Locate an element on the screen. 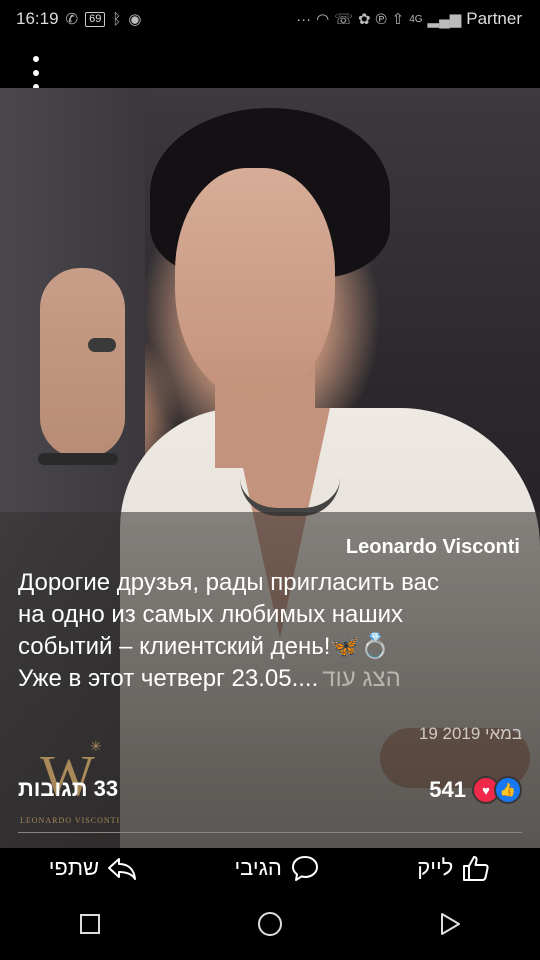  missed-call-icon: ✆ is located at coordinates (72, 19).